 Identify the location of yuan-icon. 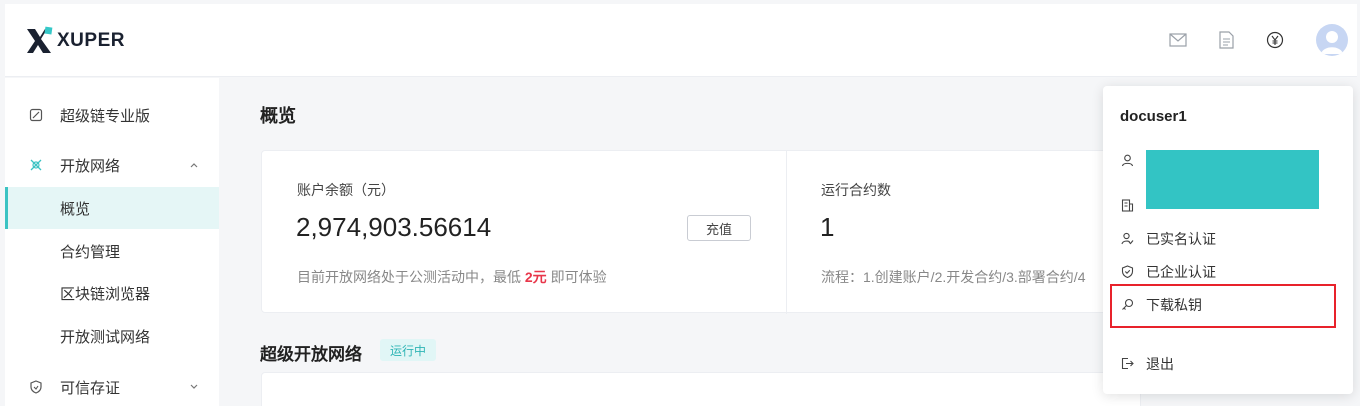
(1275, 40).